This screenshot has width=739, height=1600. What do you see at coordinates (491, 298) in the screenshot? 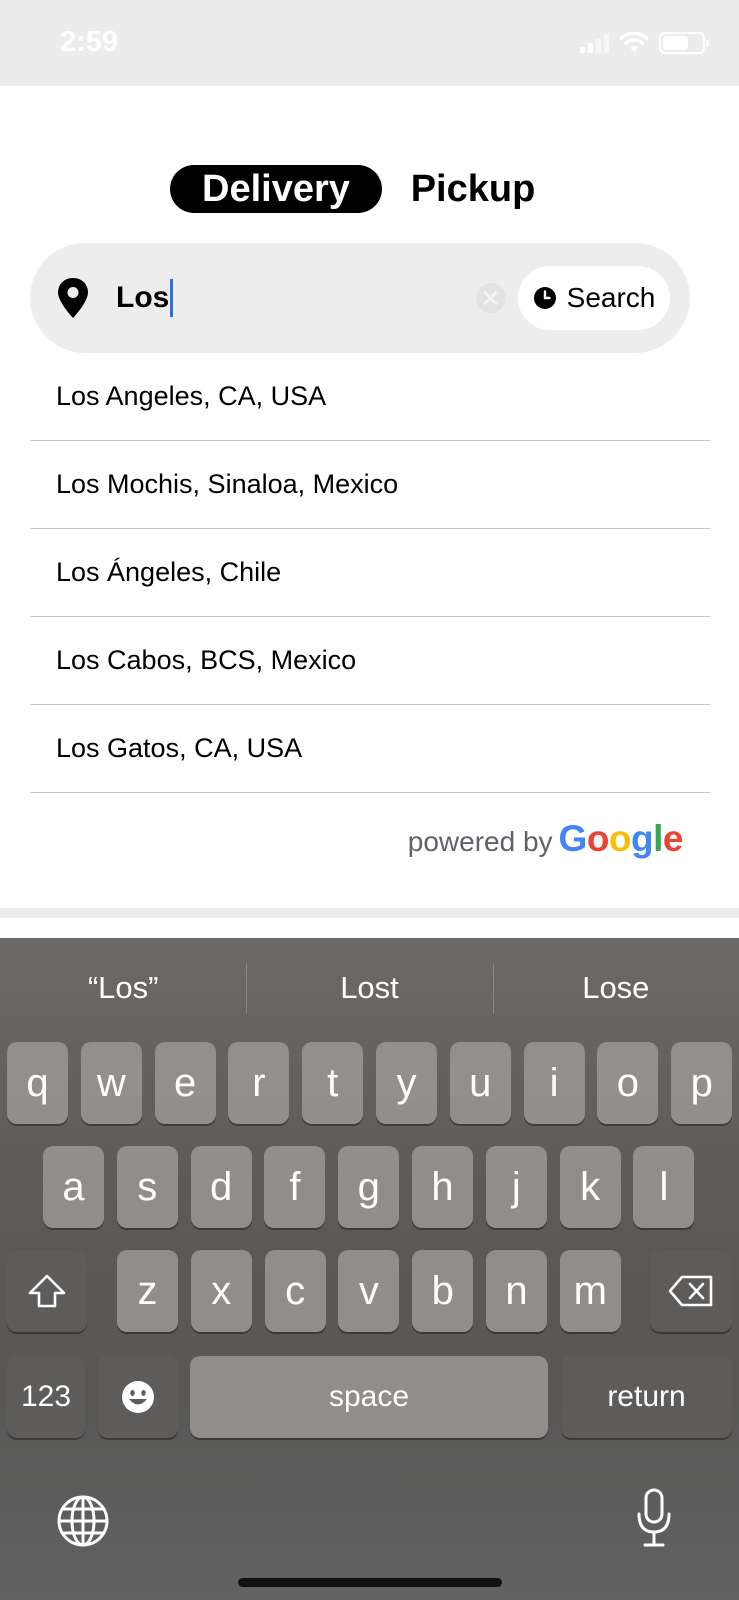
I see `clear-icon` at bounding box center [491, 298].